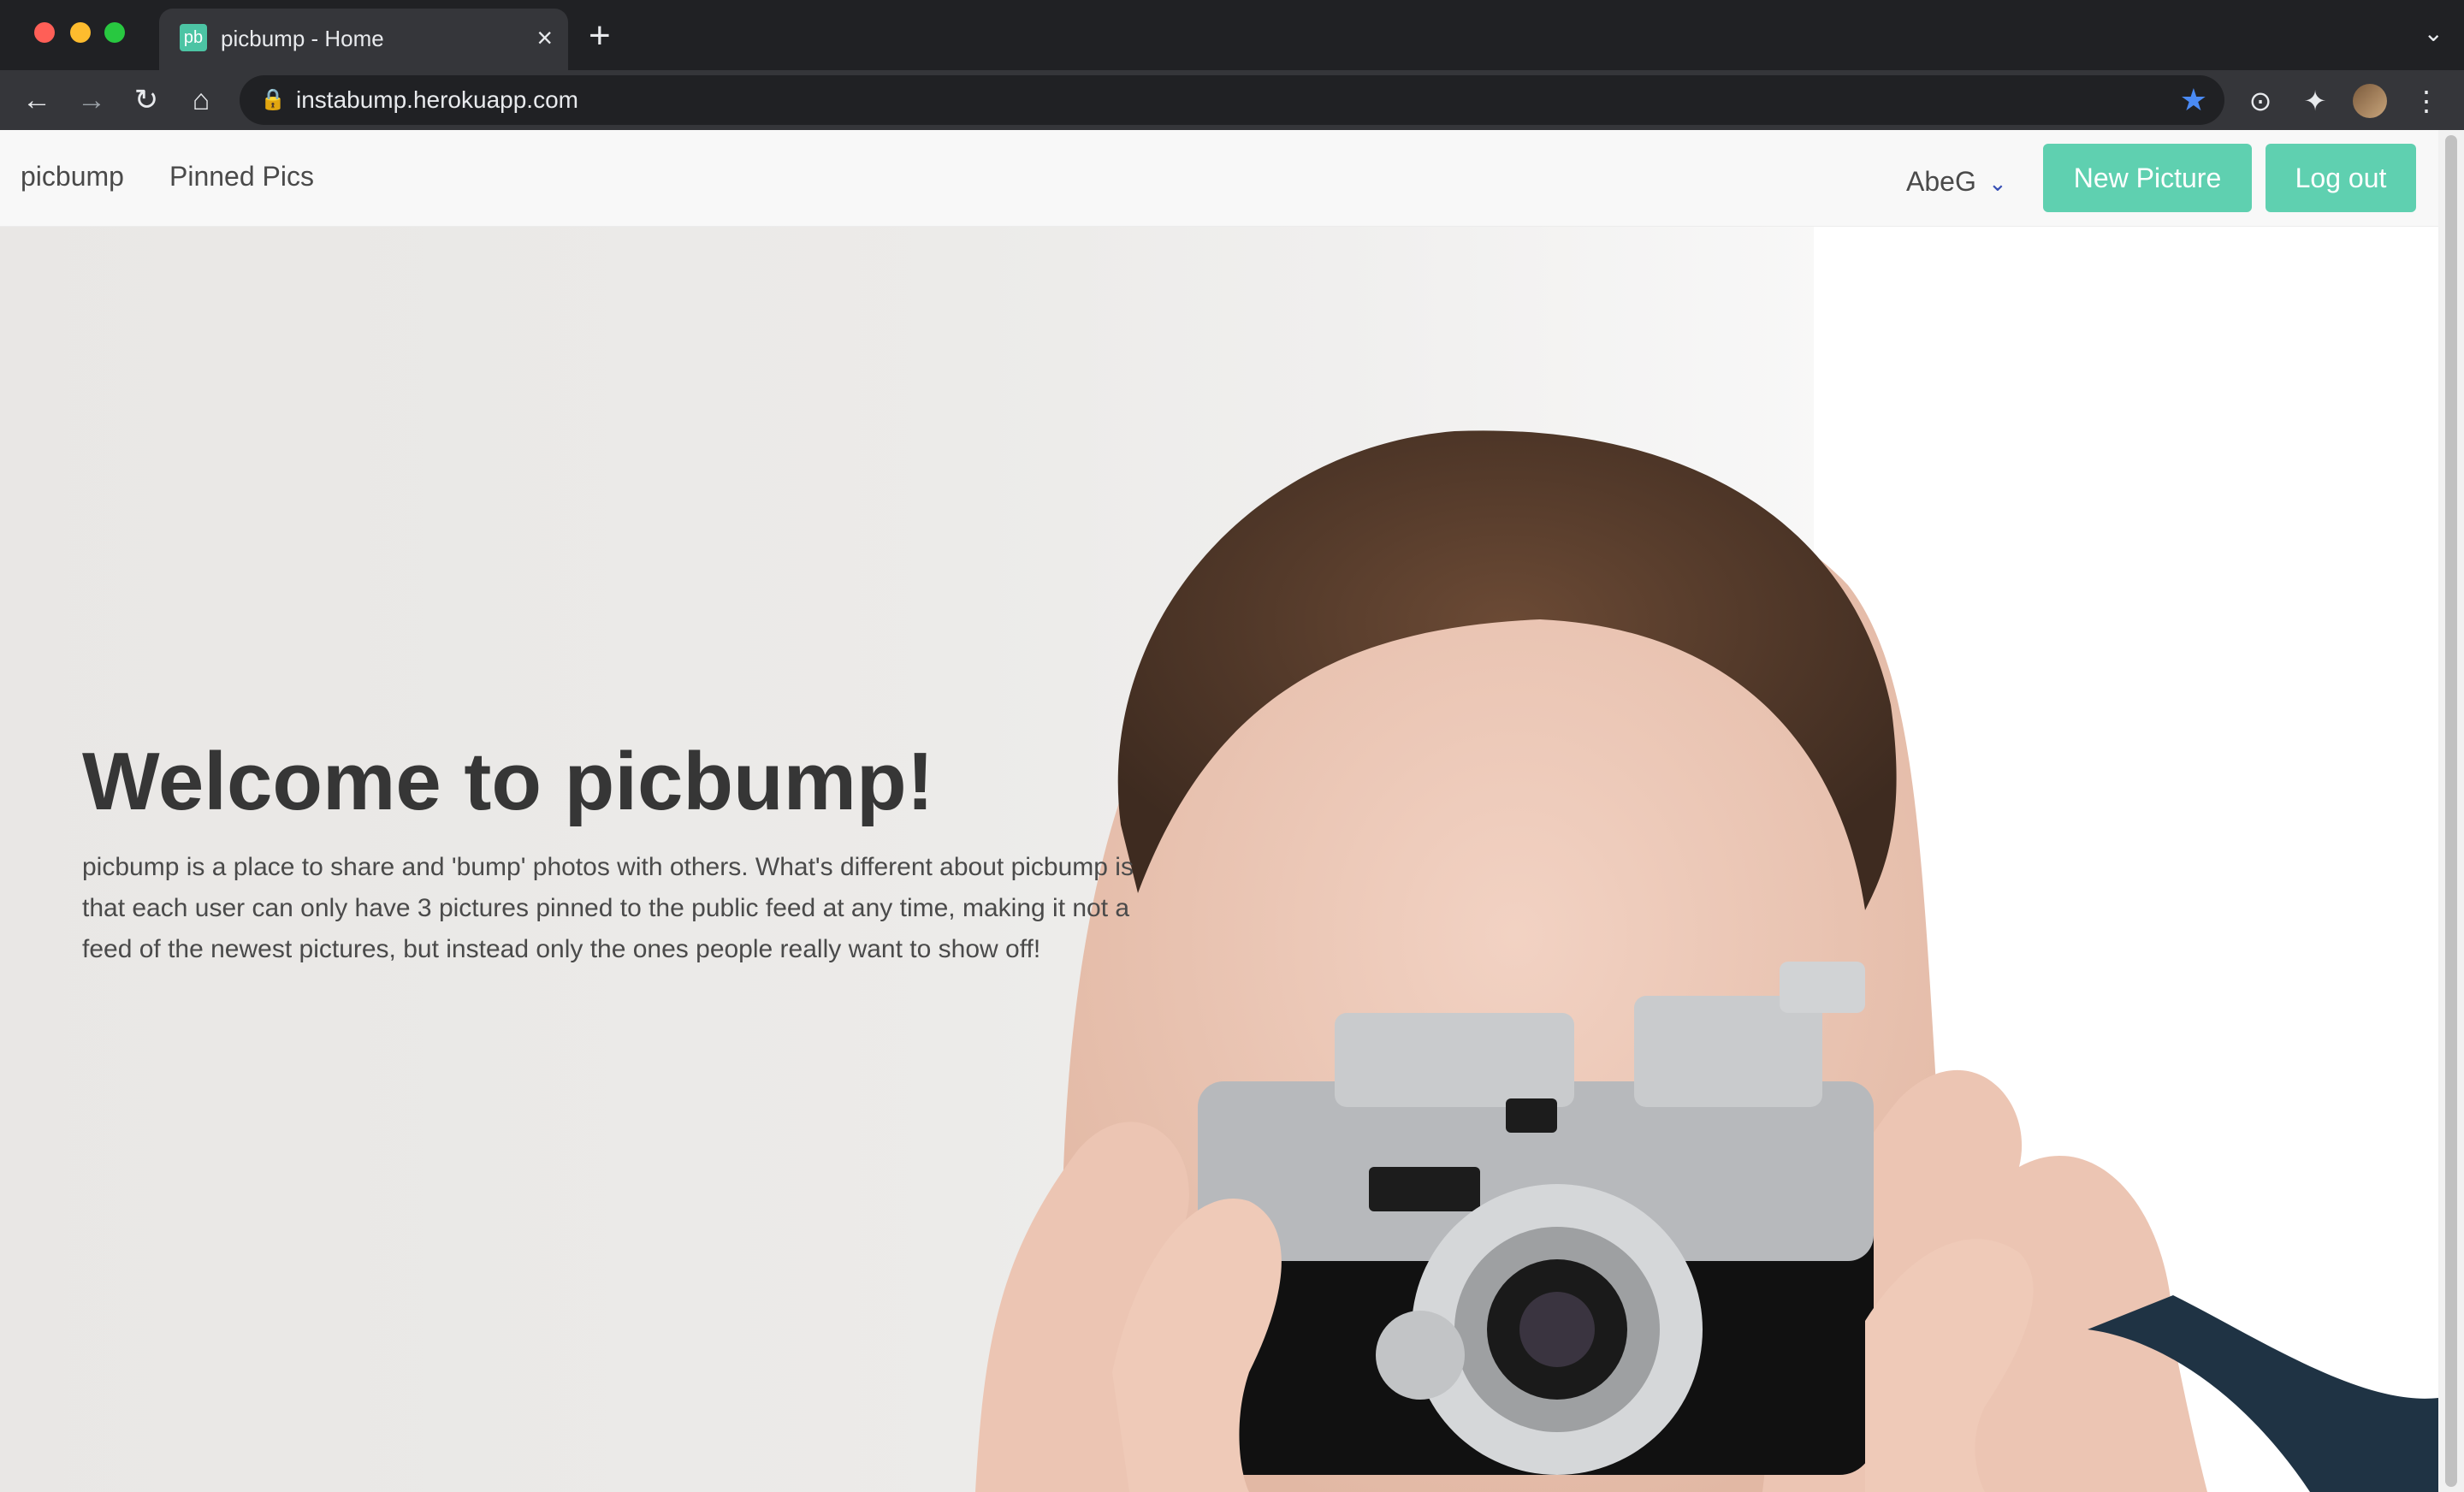  I want to click on bookmark-star-icon: ★, so click(2193, 100).